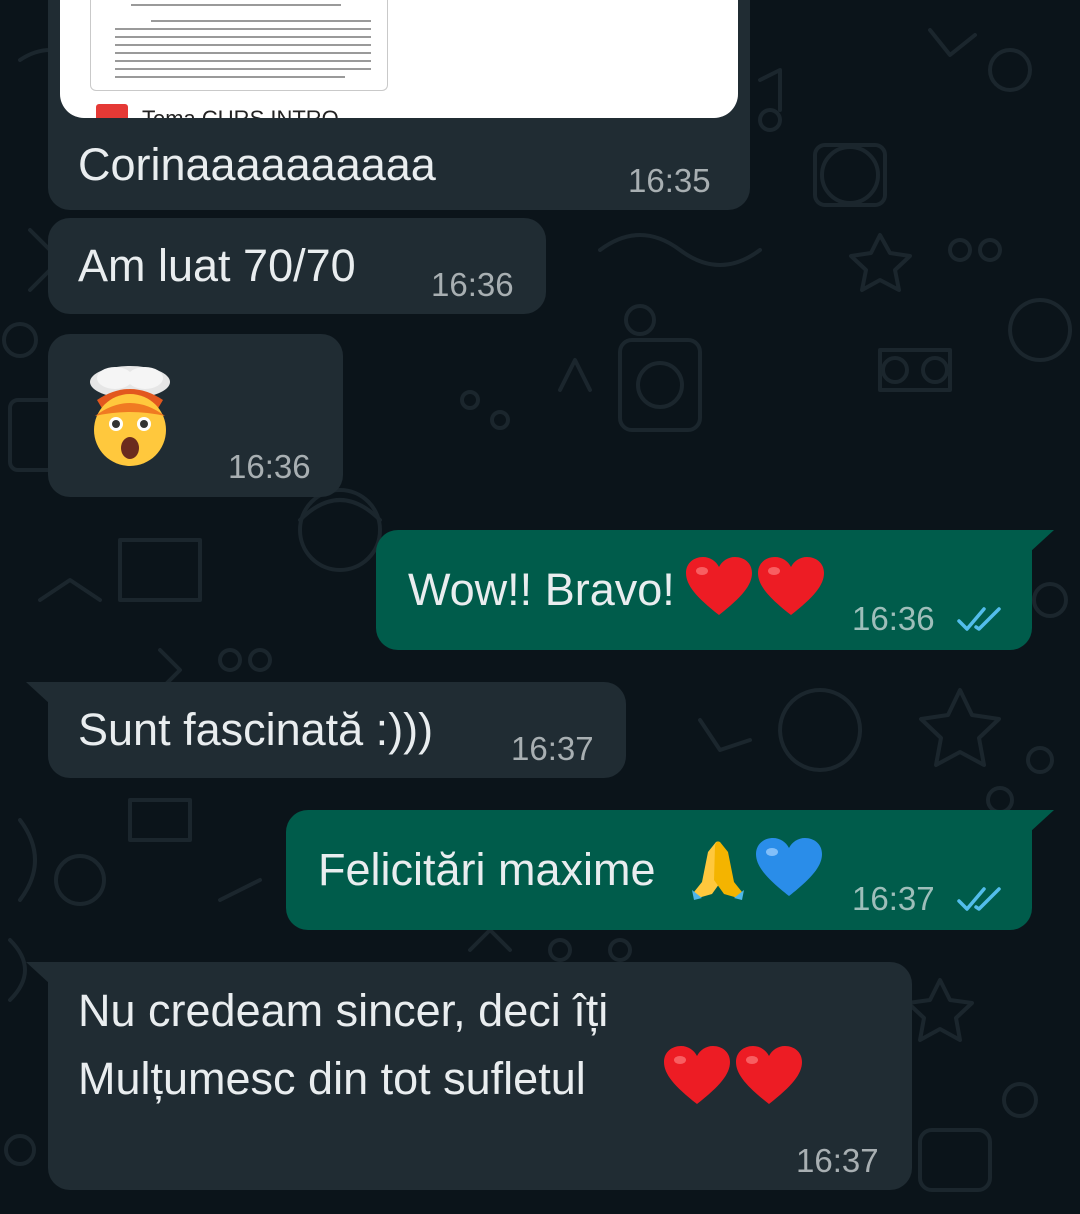 Image resolution: width=1080 pixels, height=1214 pixels. I want to click on document-preview: Tema CURS INTRO, so click(399, 59).